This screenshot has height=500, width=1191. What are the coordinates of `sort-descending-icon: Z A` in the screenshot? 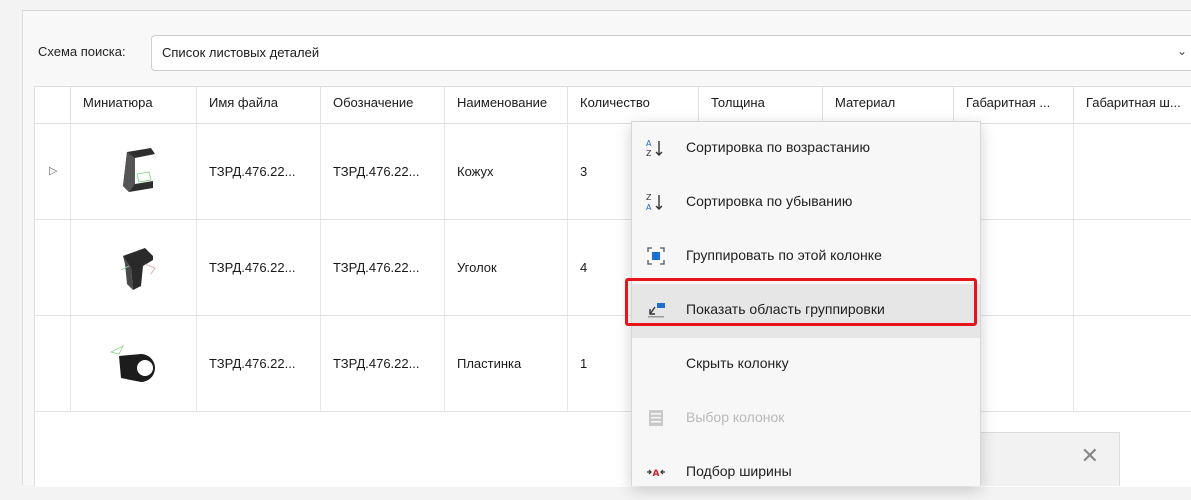 It's located at (654, 202).